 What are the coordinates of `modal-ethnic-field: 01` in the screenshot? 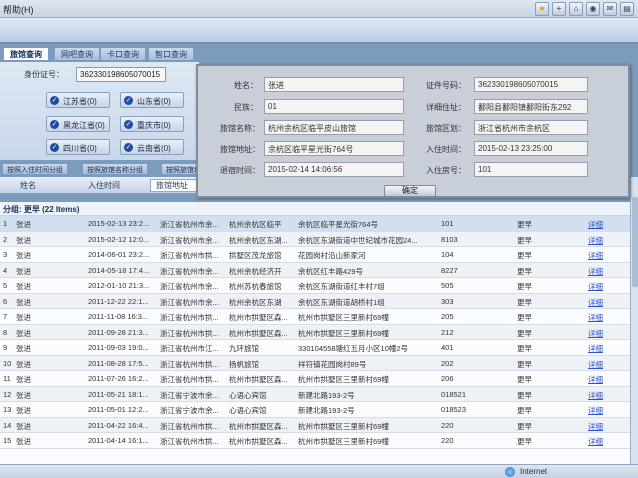 It's located at (334, 106).